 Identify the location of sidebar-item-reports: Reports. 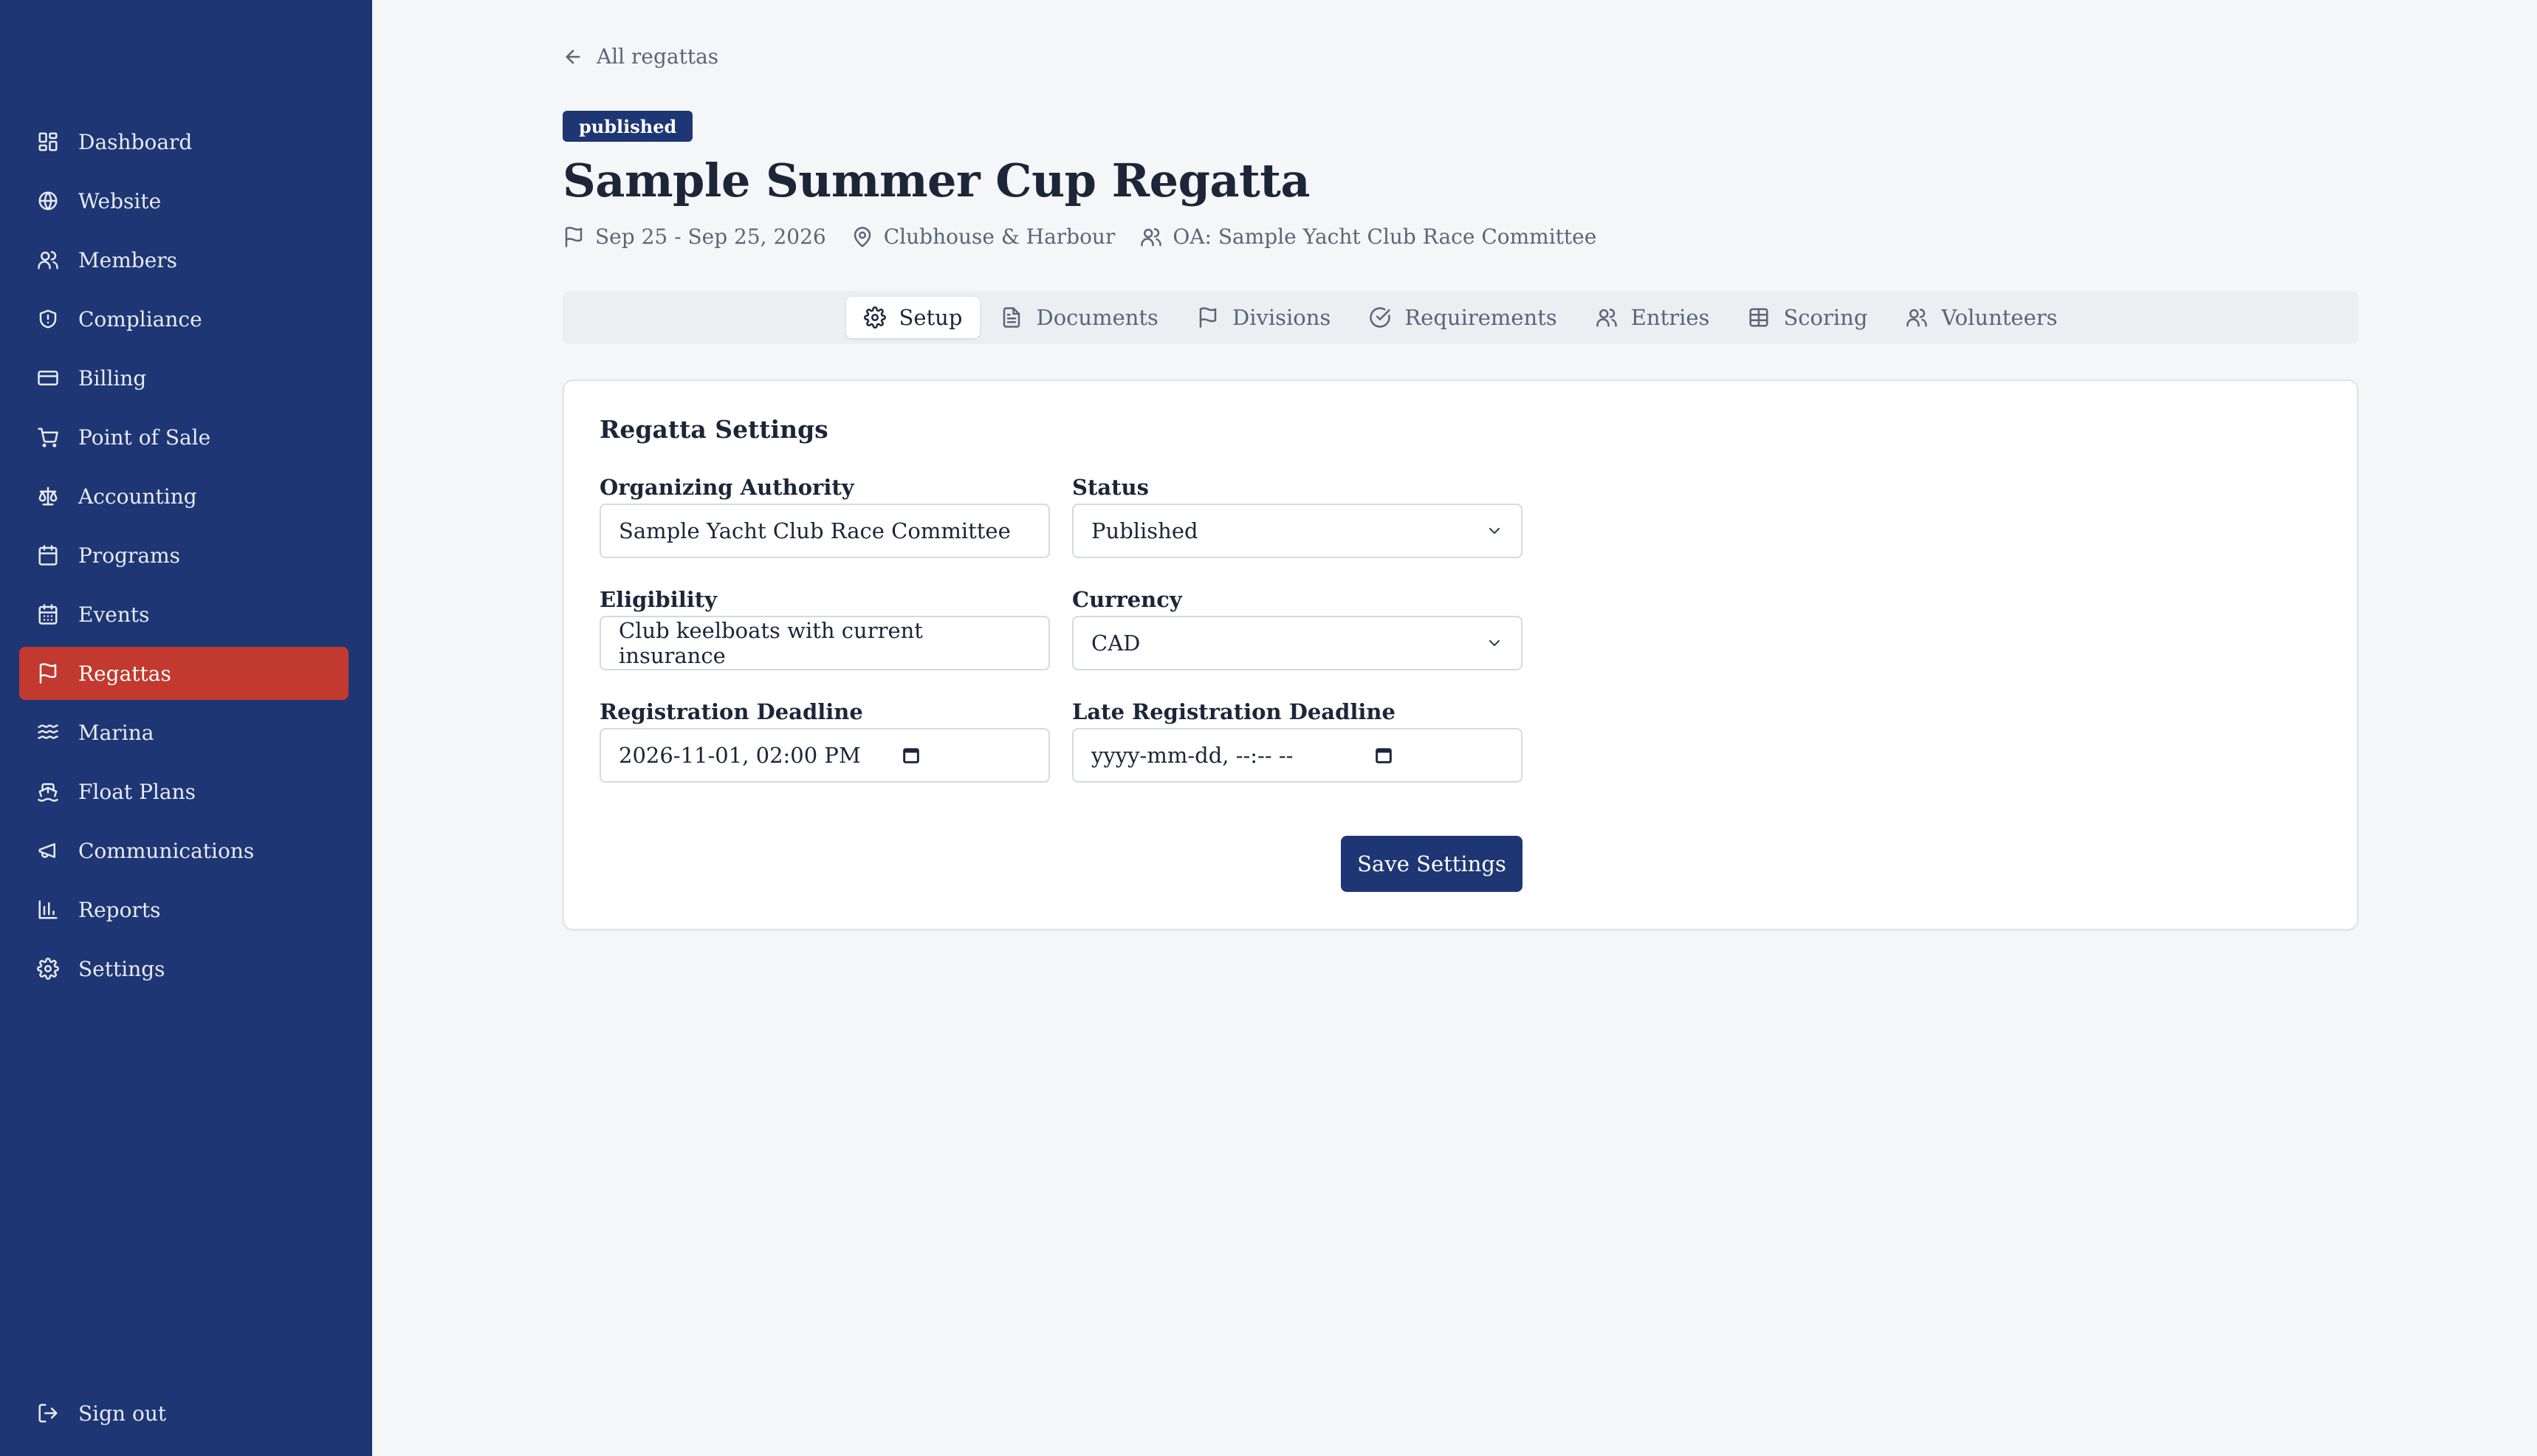
(184, 910).